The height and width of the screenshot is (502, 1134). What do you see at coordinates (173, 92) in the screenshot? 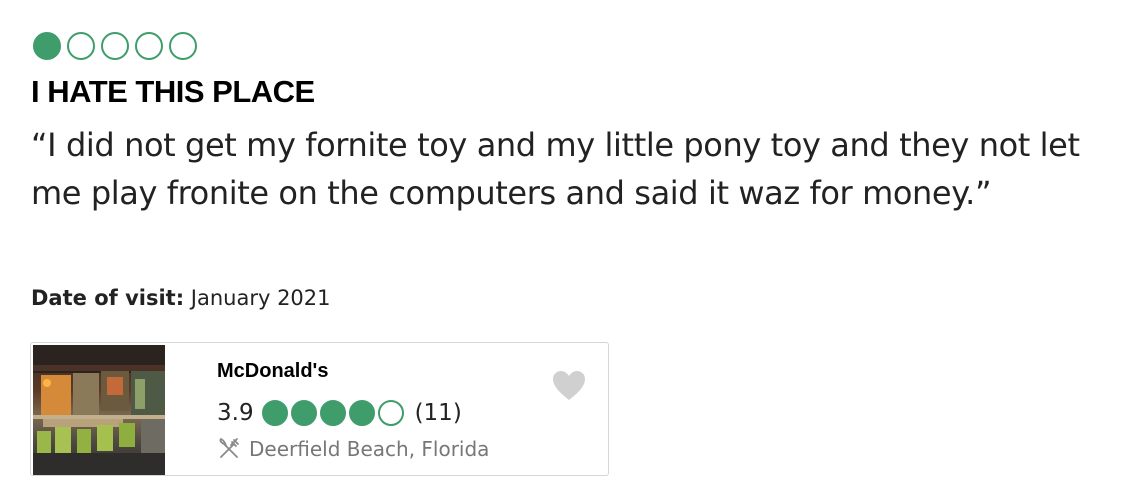
I see `review-title: I HATE THIS PLACE` at bounding box center [173, 92].